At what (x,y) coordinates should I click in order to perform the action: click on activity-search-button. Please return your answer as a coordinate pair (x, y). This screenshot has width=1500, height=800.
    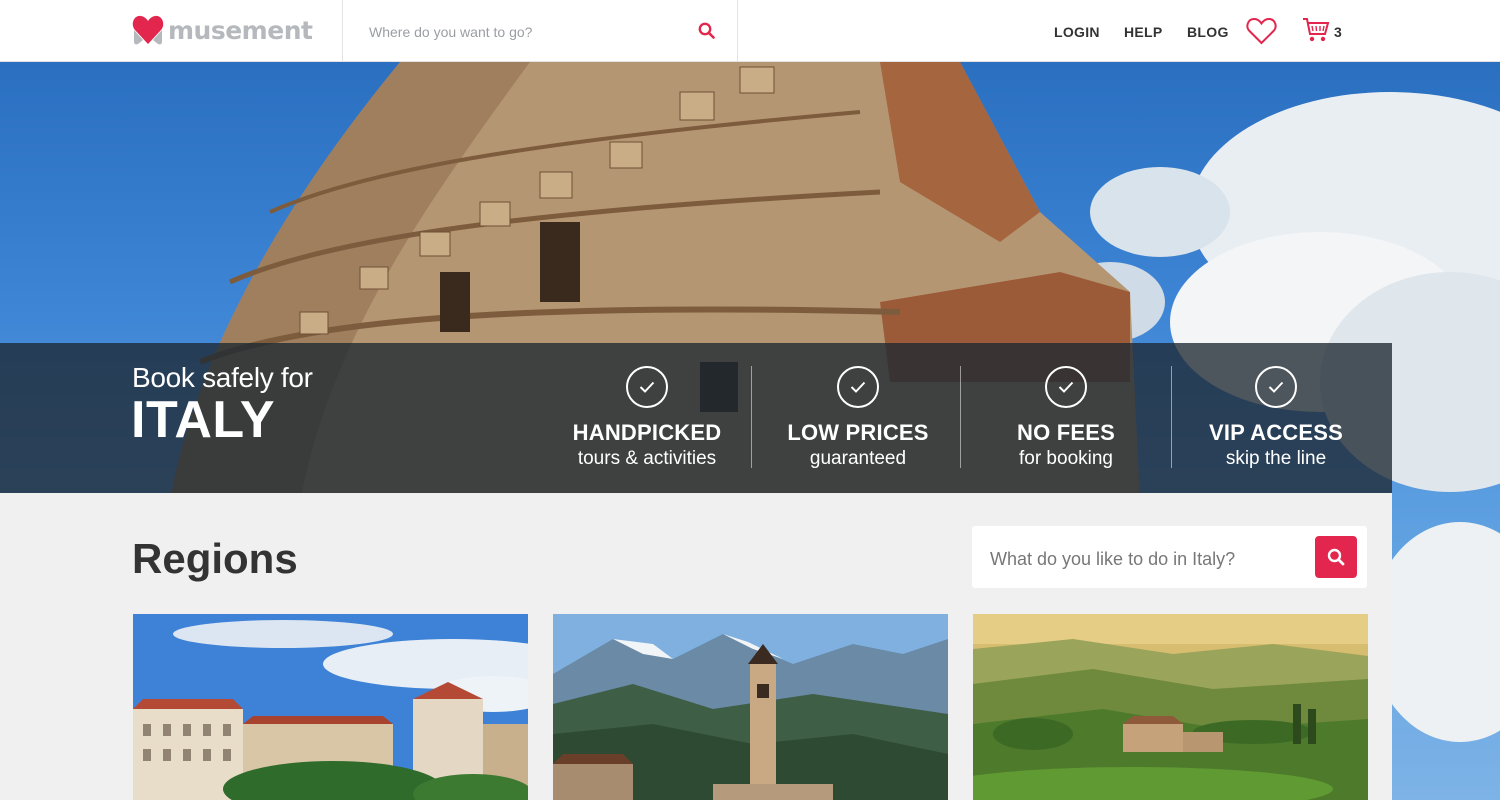
    Looking at the image, I should click on (1336, 557).